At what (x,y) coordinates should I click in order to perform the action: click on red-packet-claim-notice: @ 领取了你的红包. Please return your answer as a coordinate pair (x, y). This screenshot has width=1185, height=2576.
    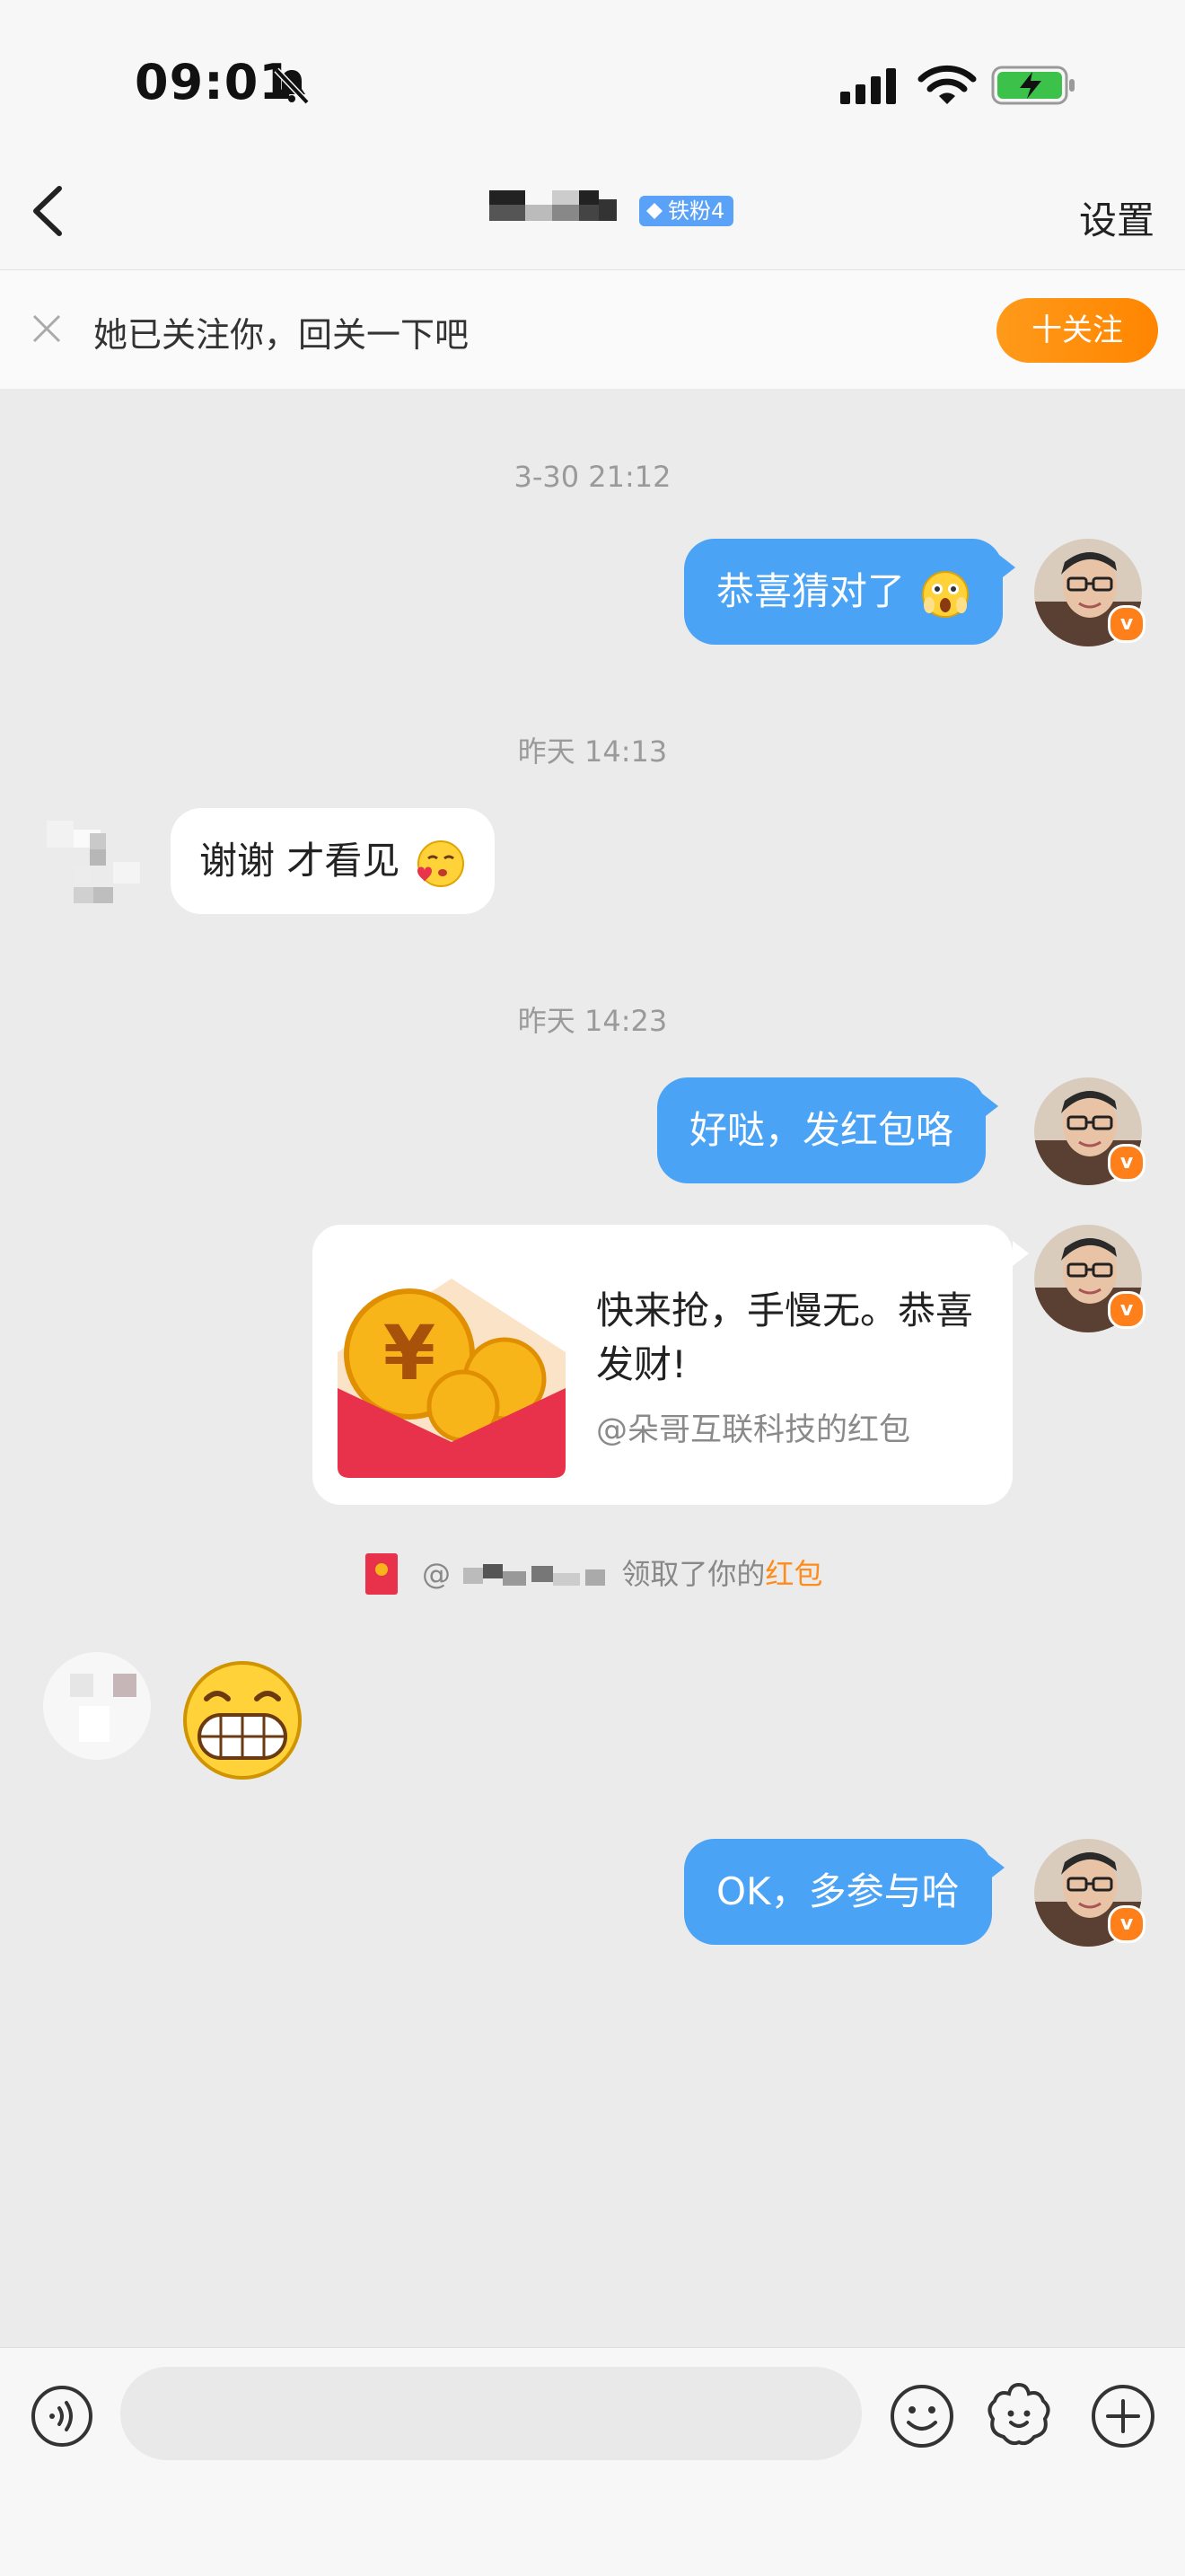
    Looking at the image, I should click on (622, 1573).